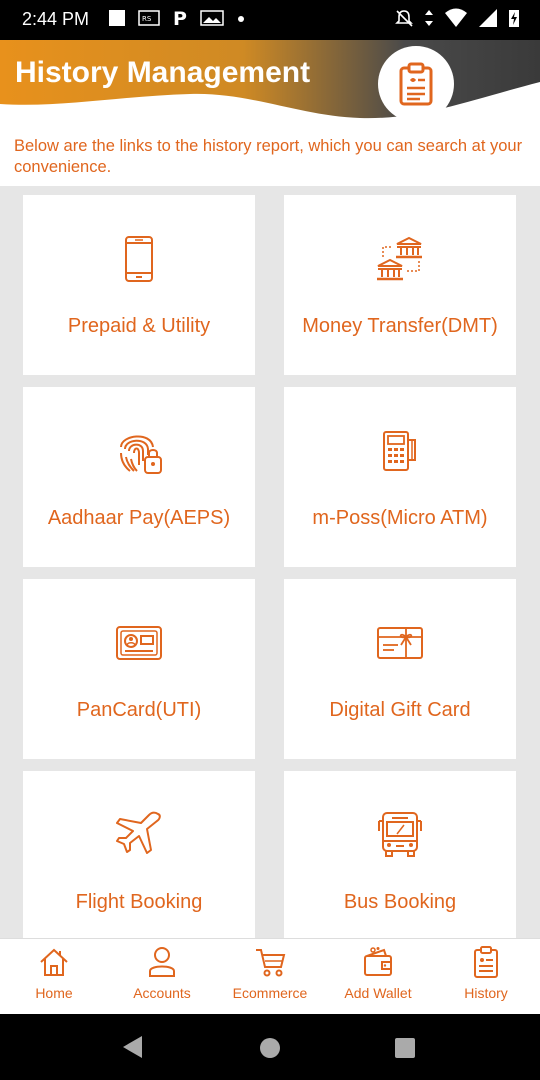 The width and height of the screenshot is (540, 1080). I want to click on nav-add-wallet: Add Wallet, so click(378, 977).